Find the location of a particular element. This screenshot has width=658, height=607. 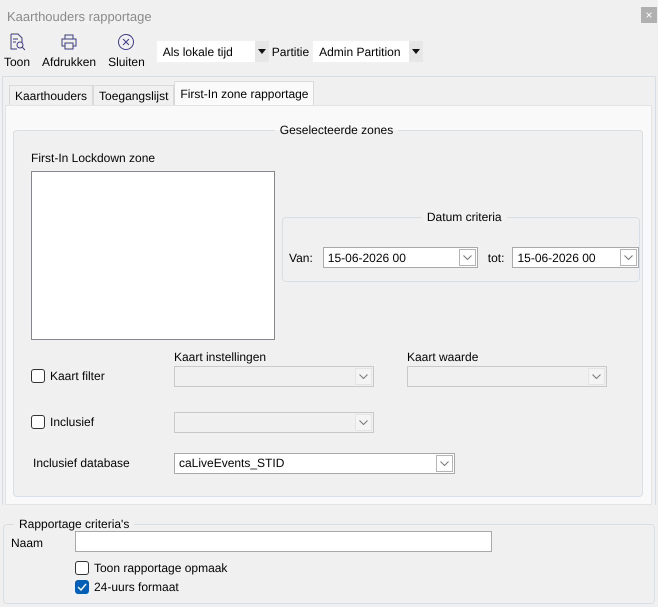

partition-dropdown: Admin Partition is located at coordinates (368, 51).